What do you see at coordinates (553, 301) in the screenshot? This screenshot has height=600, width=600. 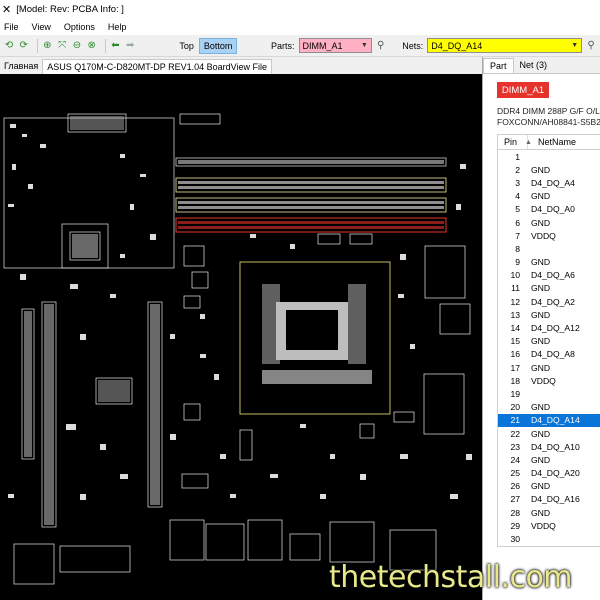 I see `pin-net-name: D4_DQ_A2` at bounding box center [553, 301].